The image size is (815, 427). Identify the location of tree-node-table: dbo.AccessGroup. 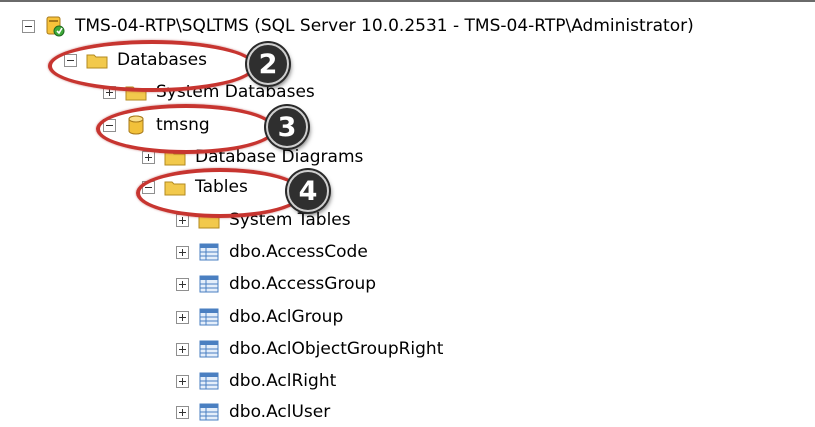
(276, 284).